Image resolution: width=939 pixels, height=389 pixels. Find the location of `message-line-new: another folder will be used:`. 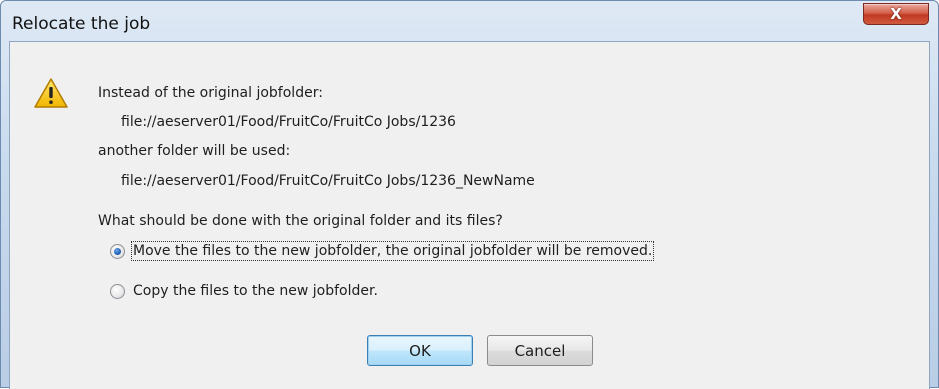

message-line-new: another folder will be used: is located at coordinates (194, 151).